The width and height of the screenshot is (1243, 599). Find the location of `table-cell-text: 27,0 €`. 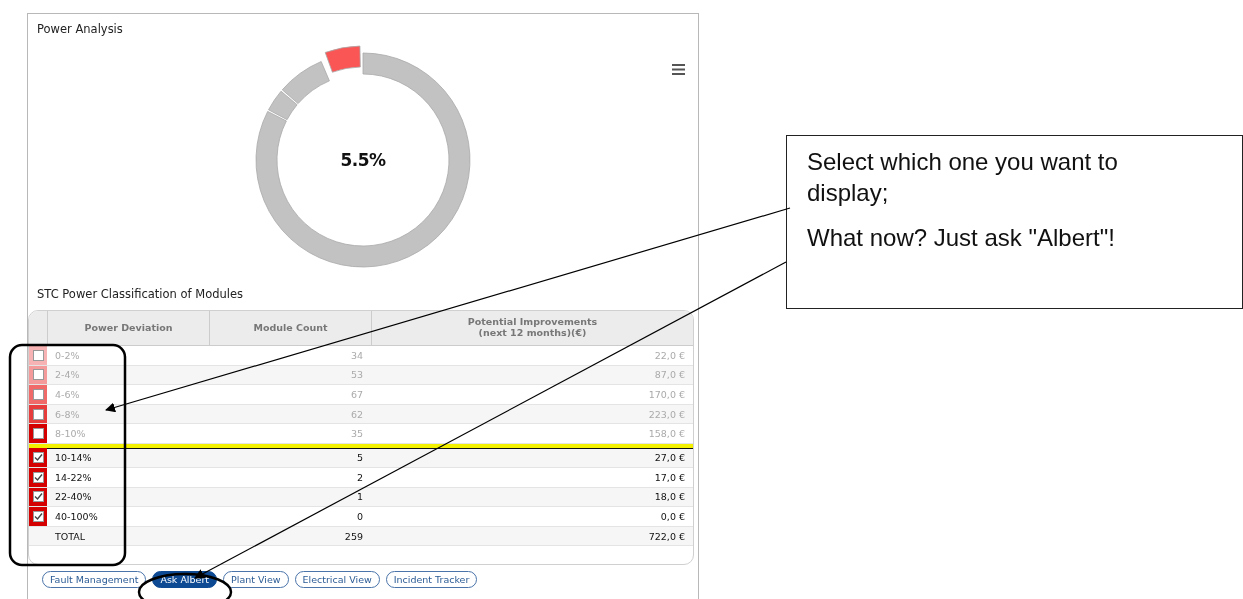

table-cell-text: 27,0 € is located at coordinates (669, 457).